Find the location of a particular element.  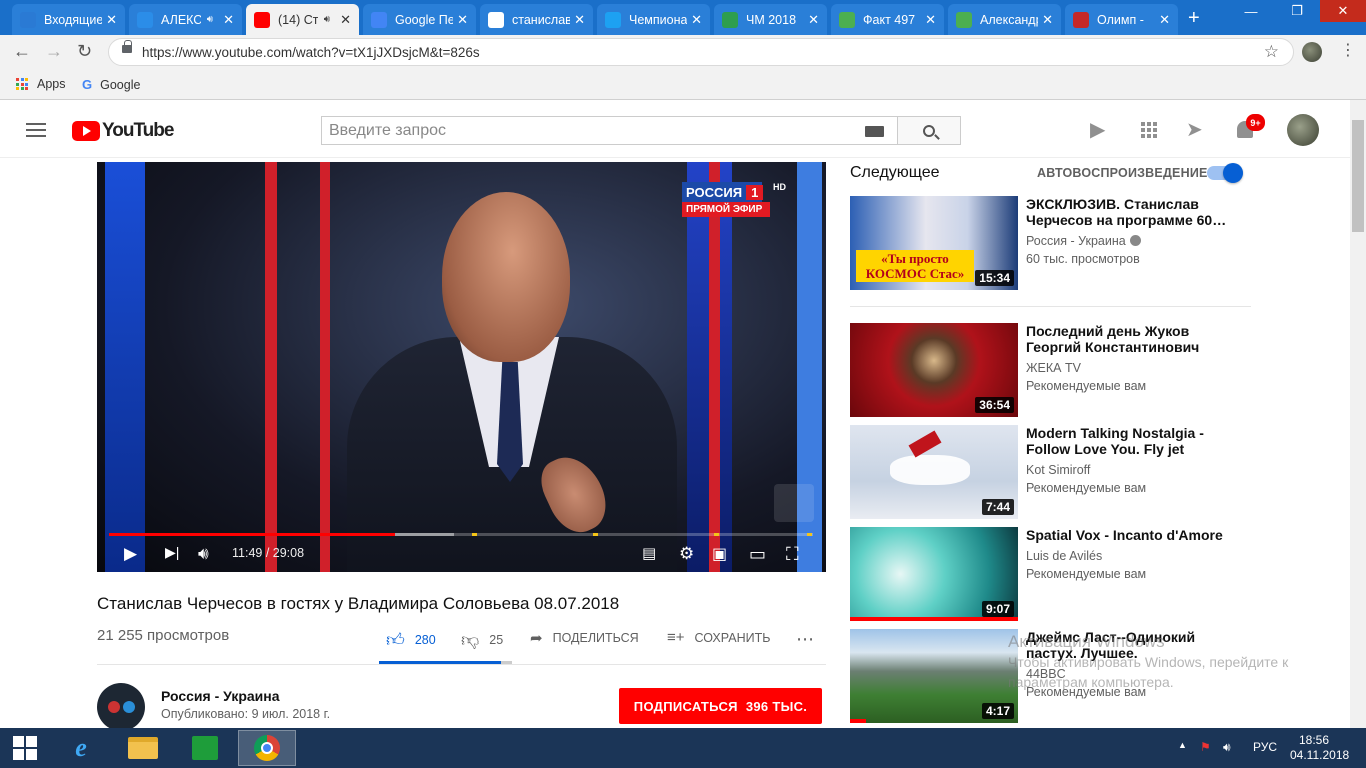

browser-tab: Google Переводчик✕ is located at coordinates (419, 19).